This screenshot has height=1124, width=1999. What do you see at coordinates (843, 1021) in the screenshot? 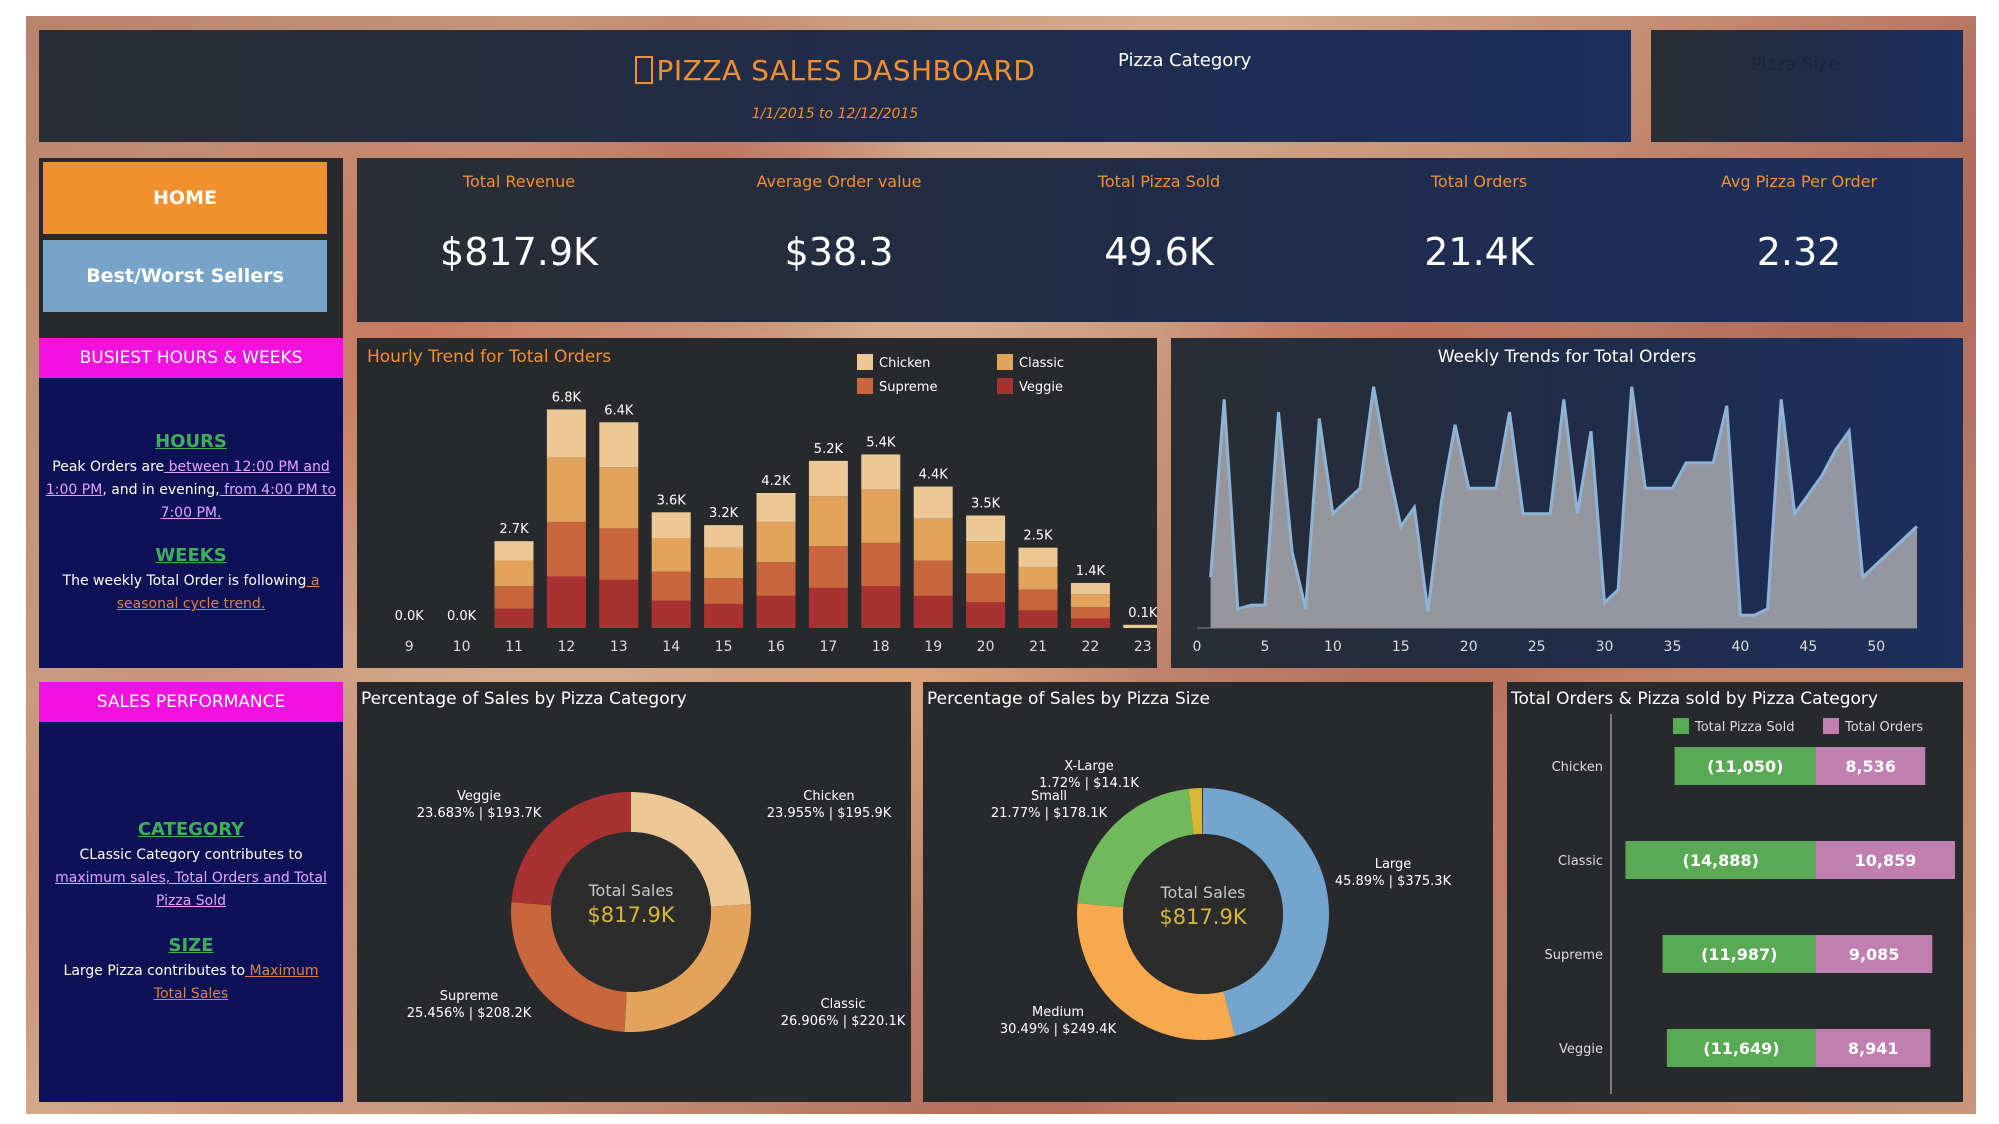
I see `slice-value-label: 26.906% | $220.1K` at bounding box center [843, 1021].